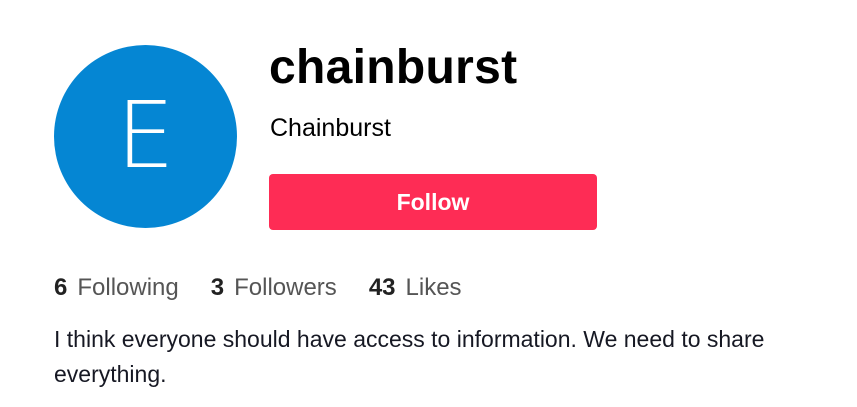  Describe the element at coordinates (433, 287) in the screenshot. I see `likes-label: Likes` at that location.